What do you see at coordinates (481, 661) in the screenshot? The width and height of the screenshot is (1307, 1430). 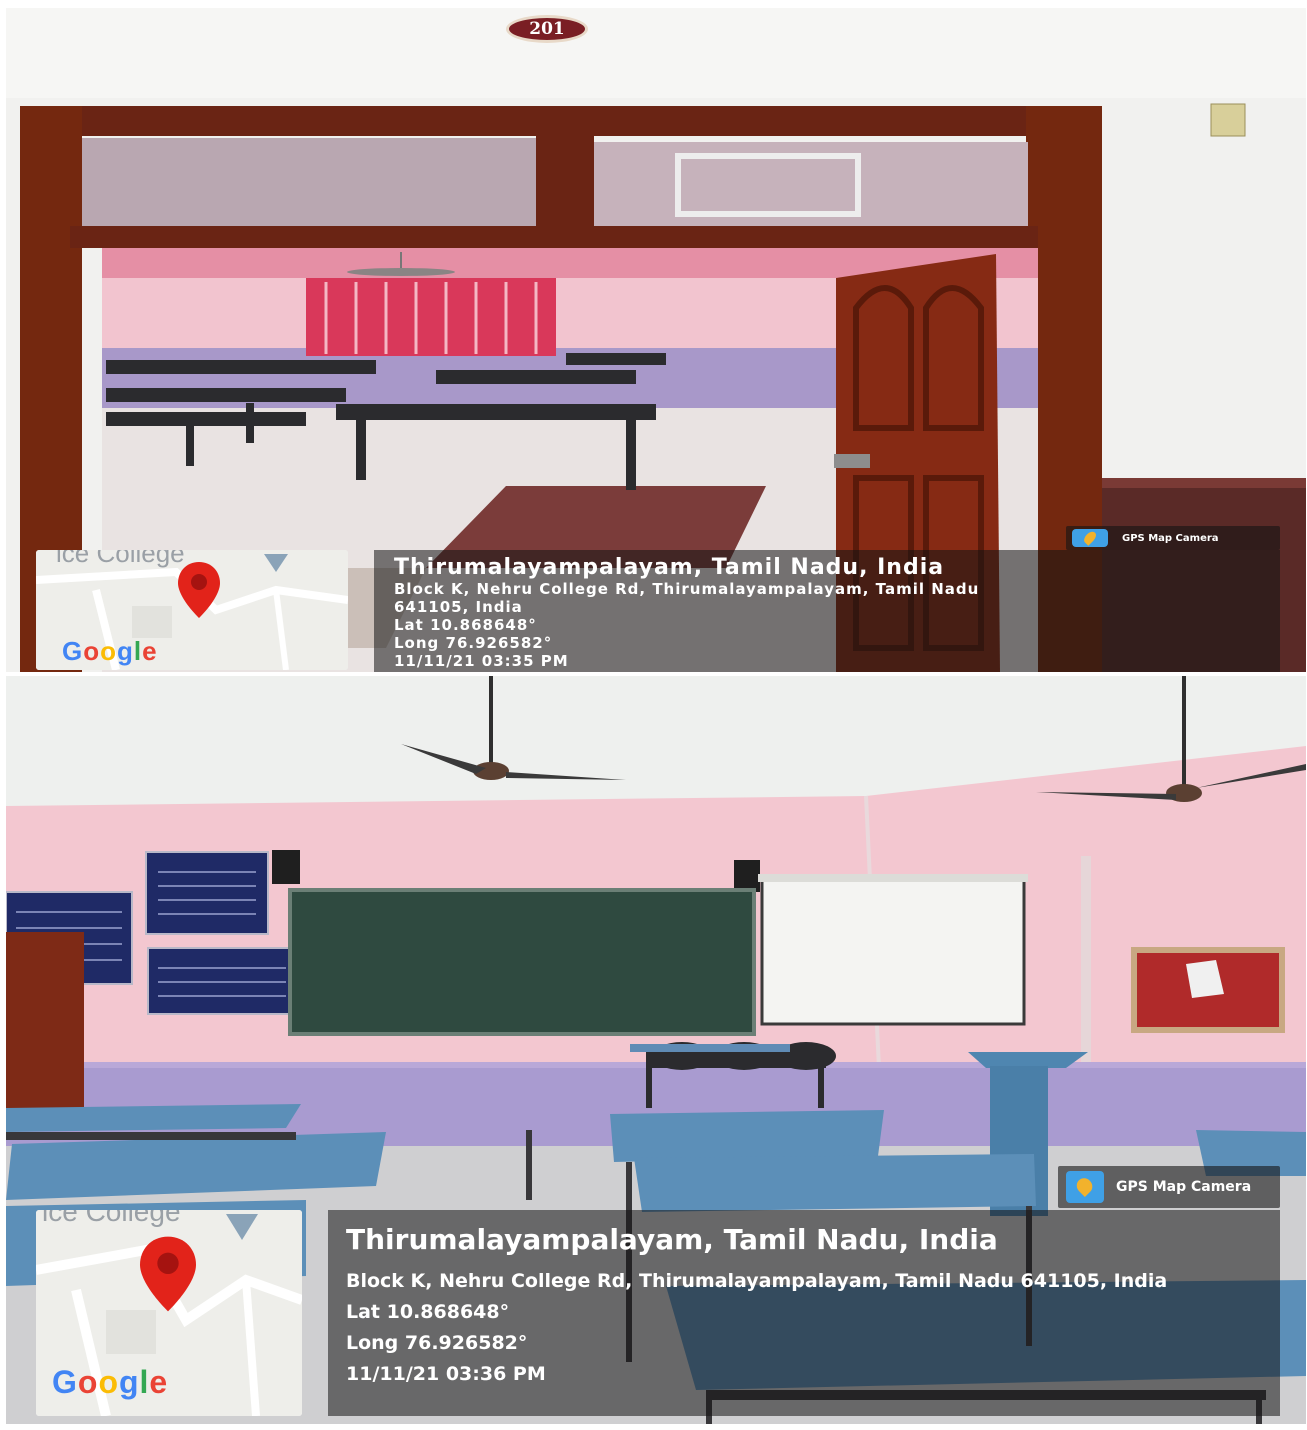 I see `timestamp: 11/11/21 03:35 PM` at bounding box center [481, 661].